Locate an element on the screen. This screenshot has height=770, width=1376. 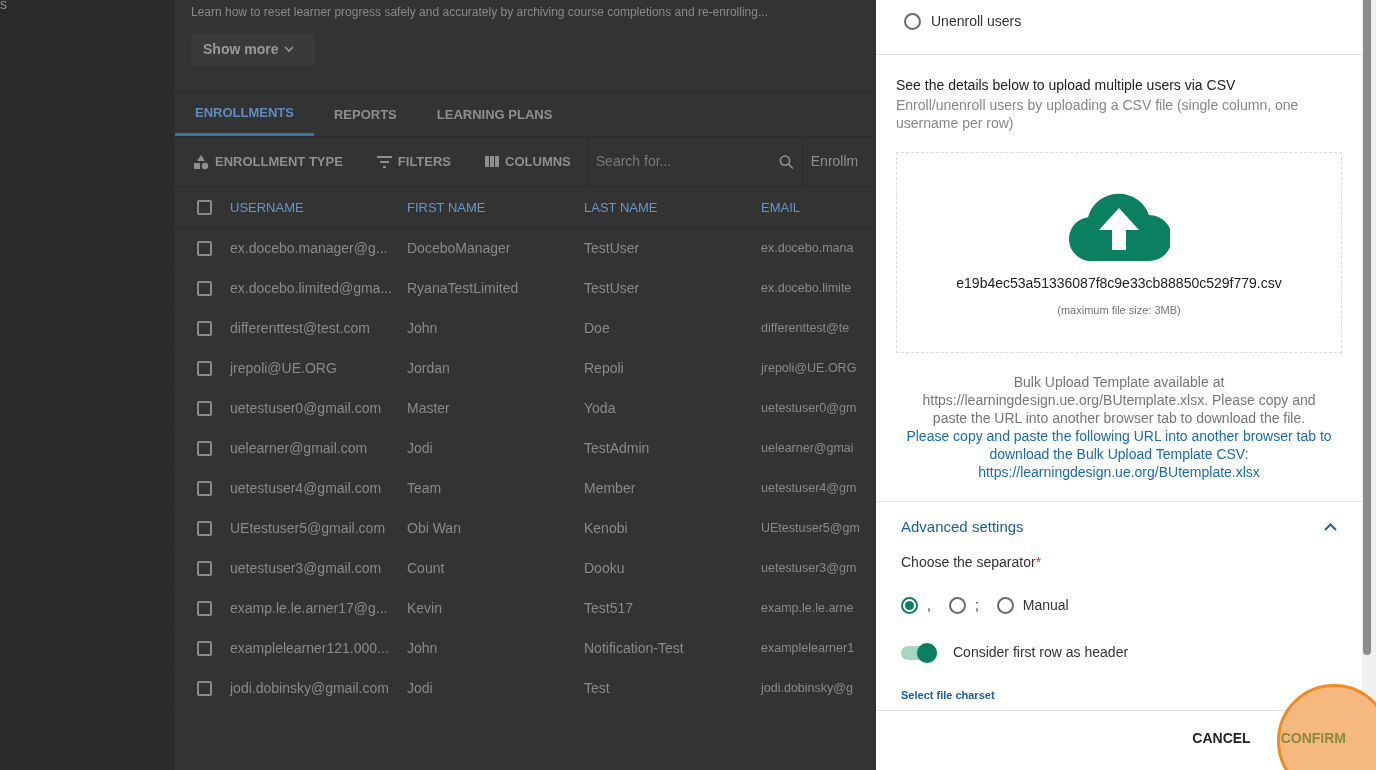
tab: REPORTS is located at coordinates (365, 114).